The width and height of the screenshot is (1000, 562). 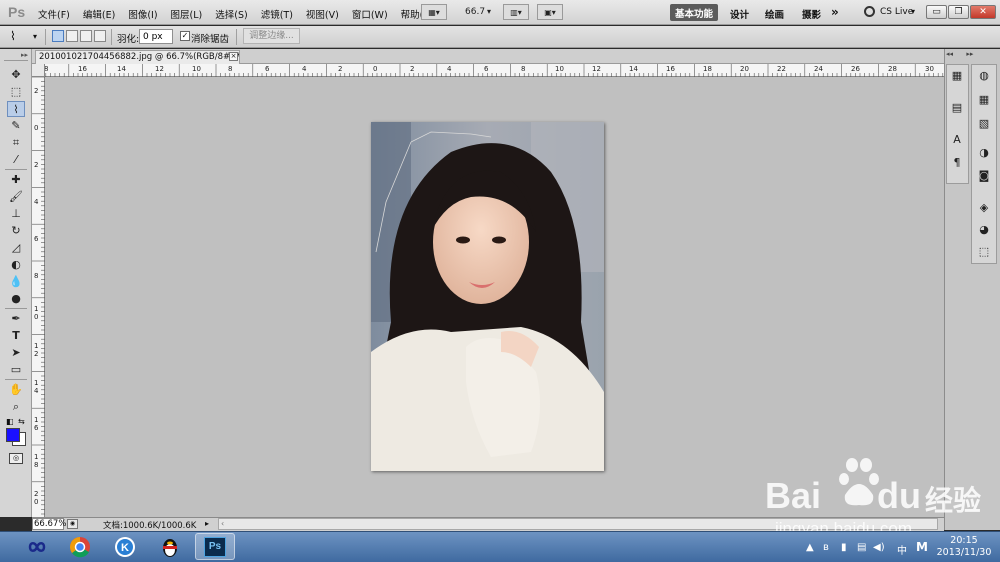 What do you see at coordinates (957, 76) in the screenshot?
I see `mini-bridge-icon: ▦` at bounding box center [957, 76].